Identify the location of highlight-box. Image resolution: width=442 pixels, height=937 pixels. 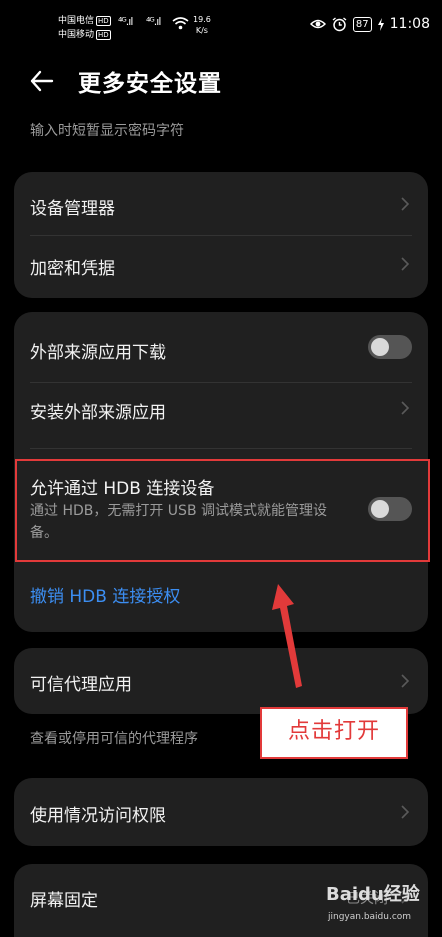
(222, 510).